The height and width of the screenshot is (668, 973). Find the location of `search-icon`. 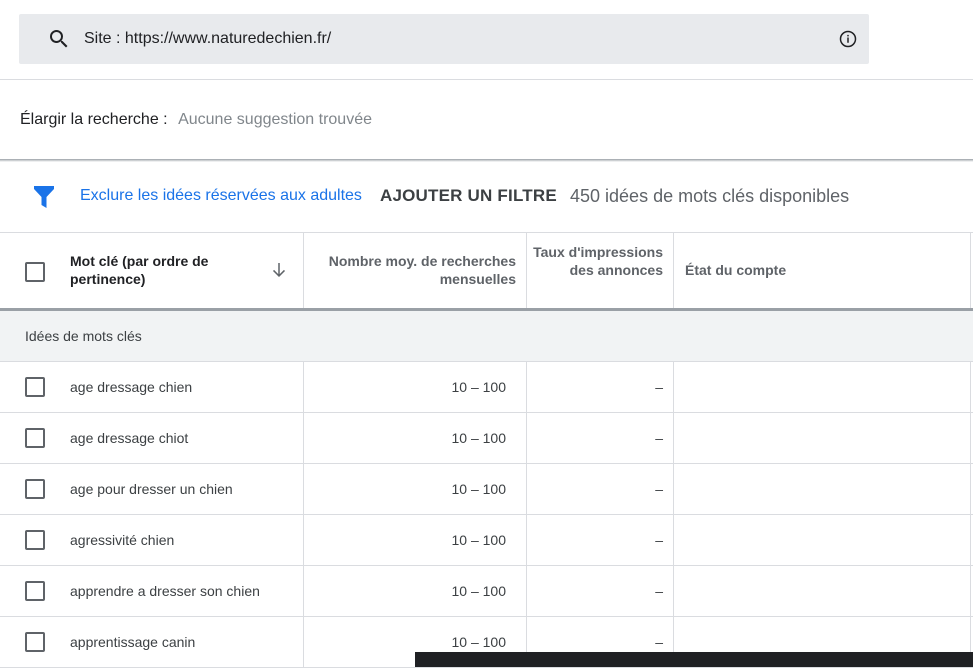

search-icon is located at coordinates (59, 39).